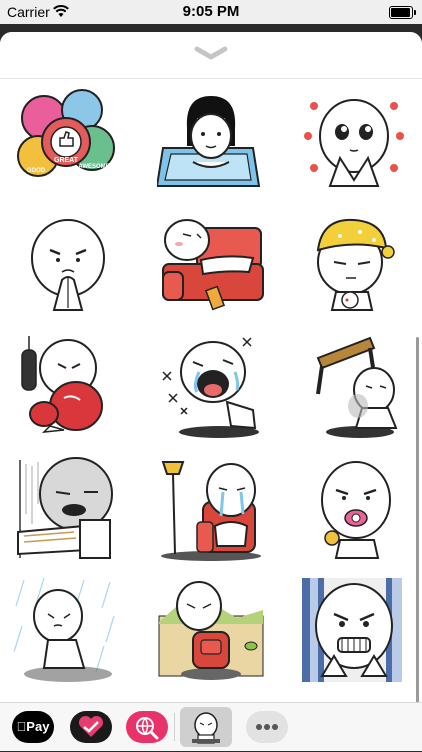 This screenshot has height=752, width=422. I want to click on tray-divider, so click(174, 727).